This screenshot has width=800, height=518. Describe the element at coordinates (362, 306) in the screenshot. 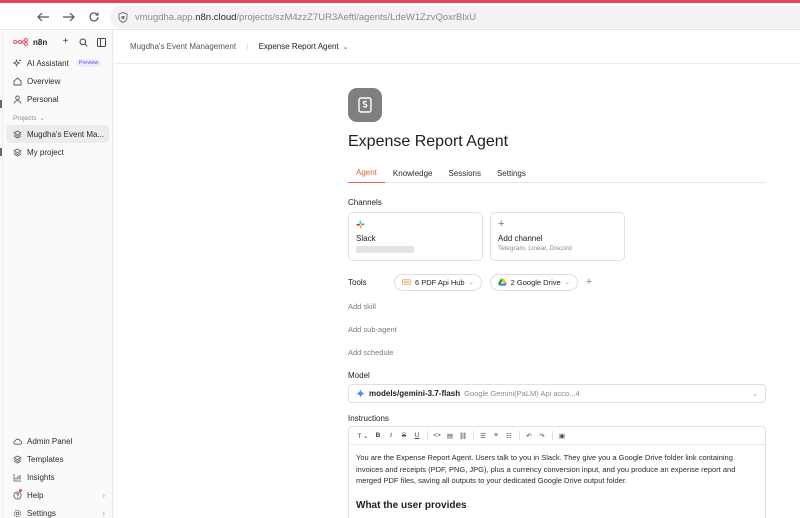

I see `add-skill-label: Add skill` at that location.